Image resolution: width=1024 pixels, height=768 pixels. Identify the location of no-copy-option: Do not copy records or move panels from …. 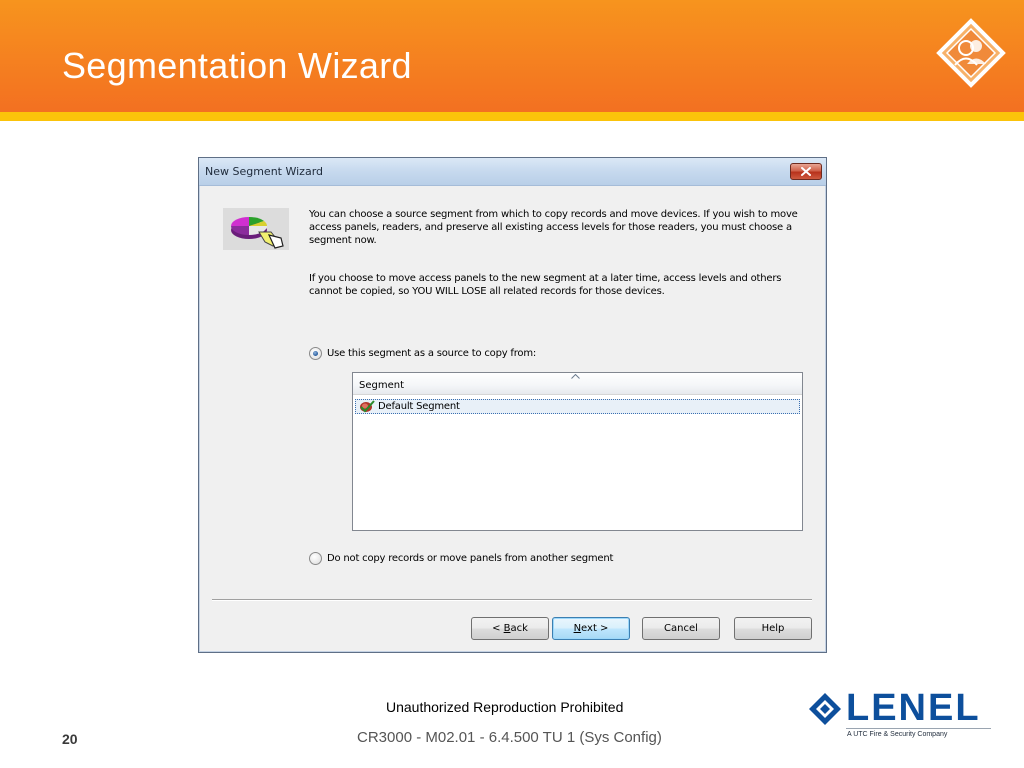
(461, 558).